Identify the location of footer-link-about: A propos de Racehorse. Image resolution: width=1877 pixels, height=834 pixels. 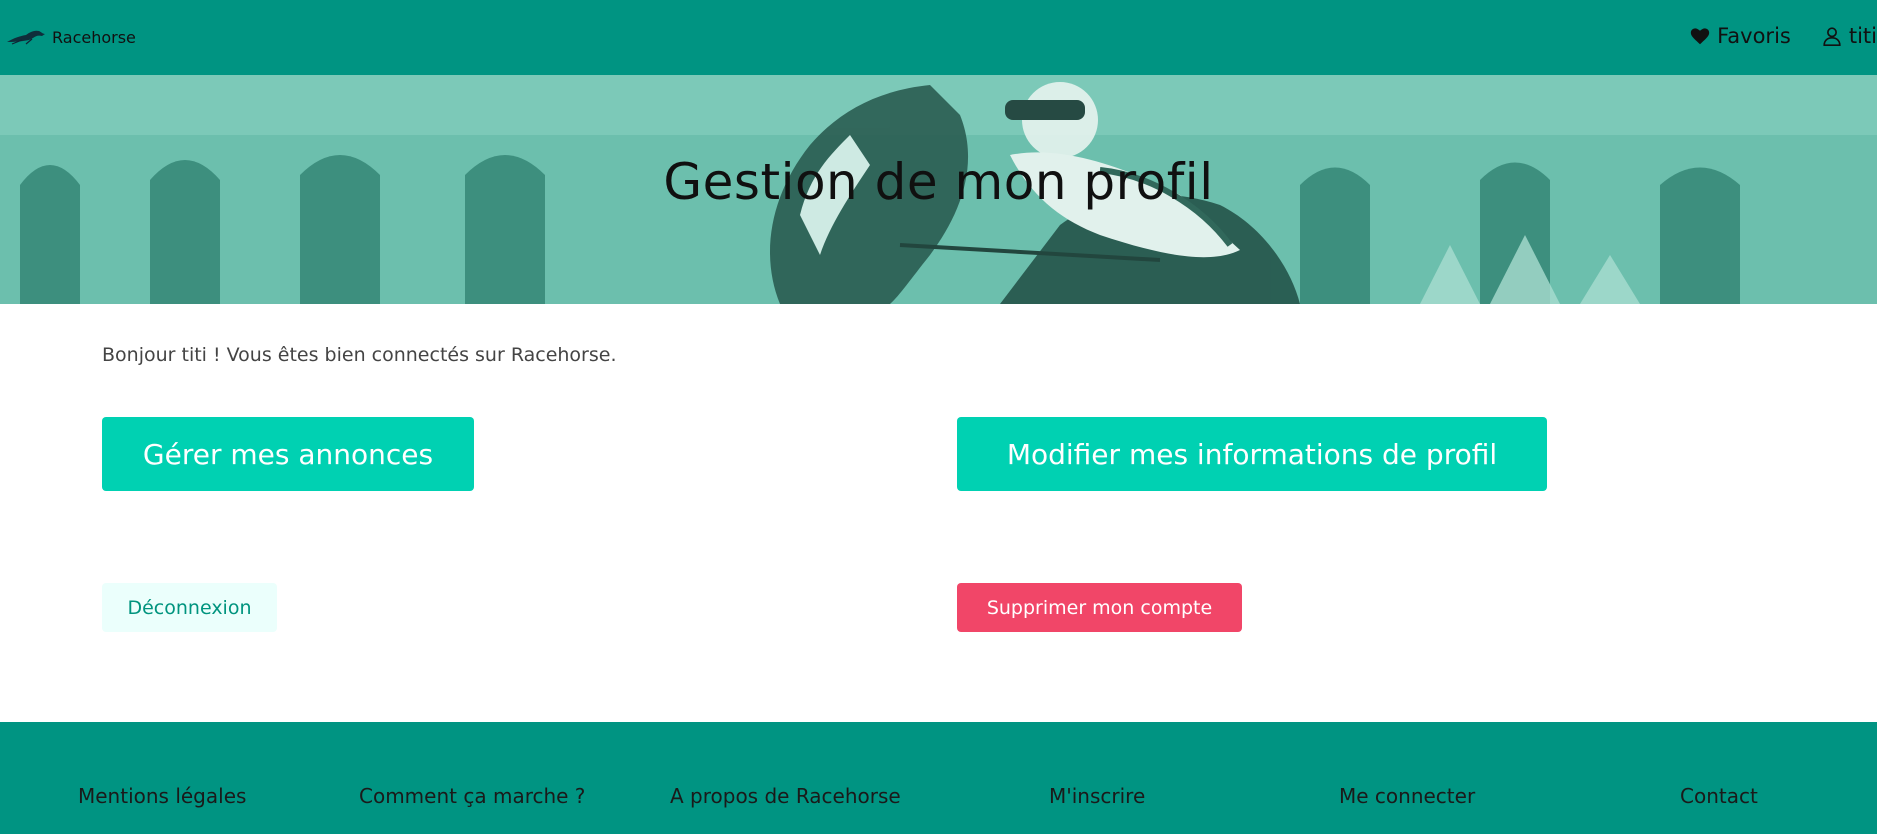
(785, 796).